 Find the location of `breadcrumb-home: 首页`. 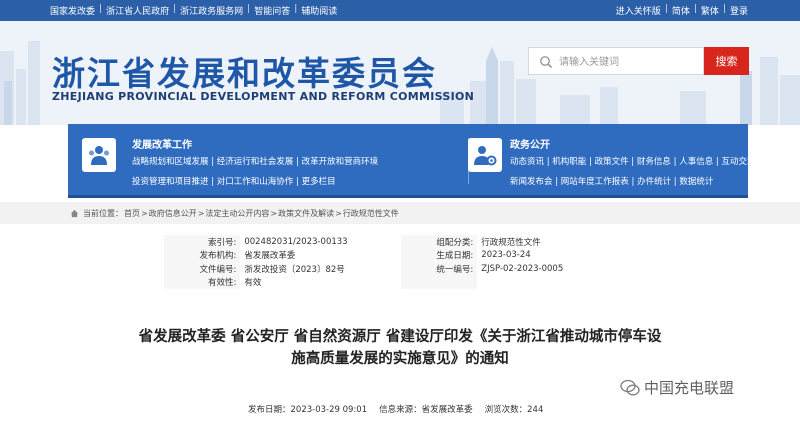

breadcrumb-home: 首页 is located at coordinates (132, 213).